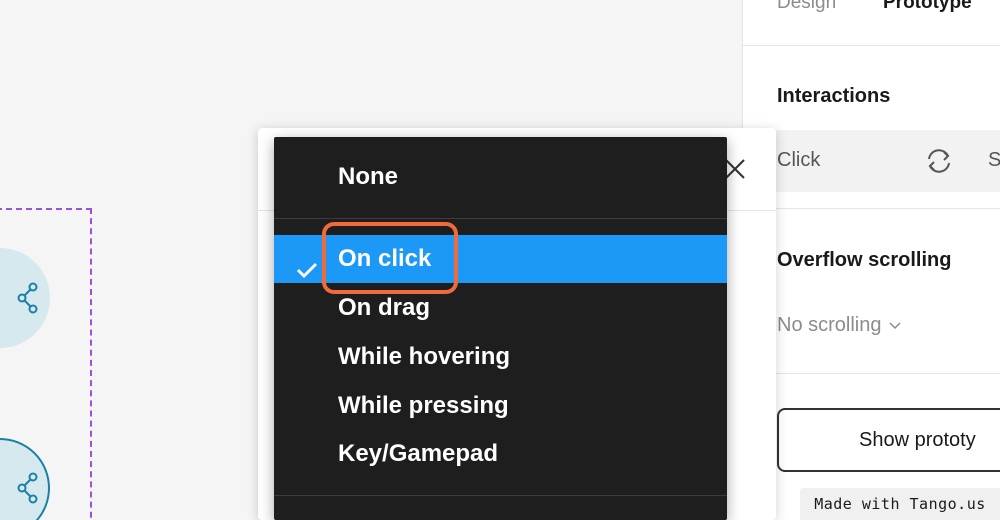 Image resolution: width=1000 pixels, height=520 pixels. I want to click on interaction-trigger-label: Click, so click(798, 160).